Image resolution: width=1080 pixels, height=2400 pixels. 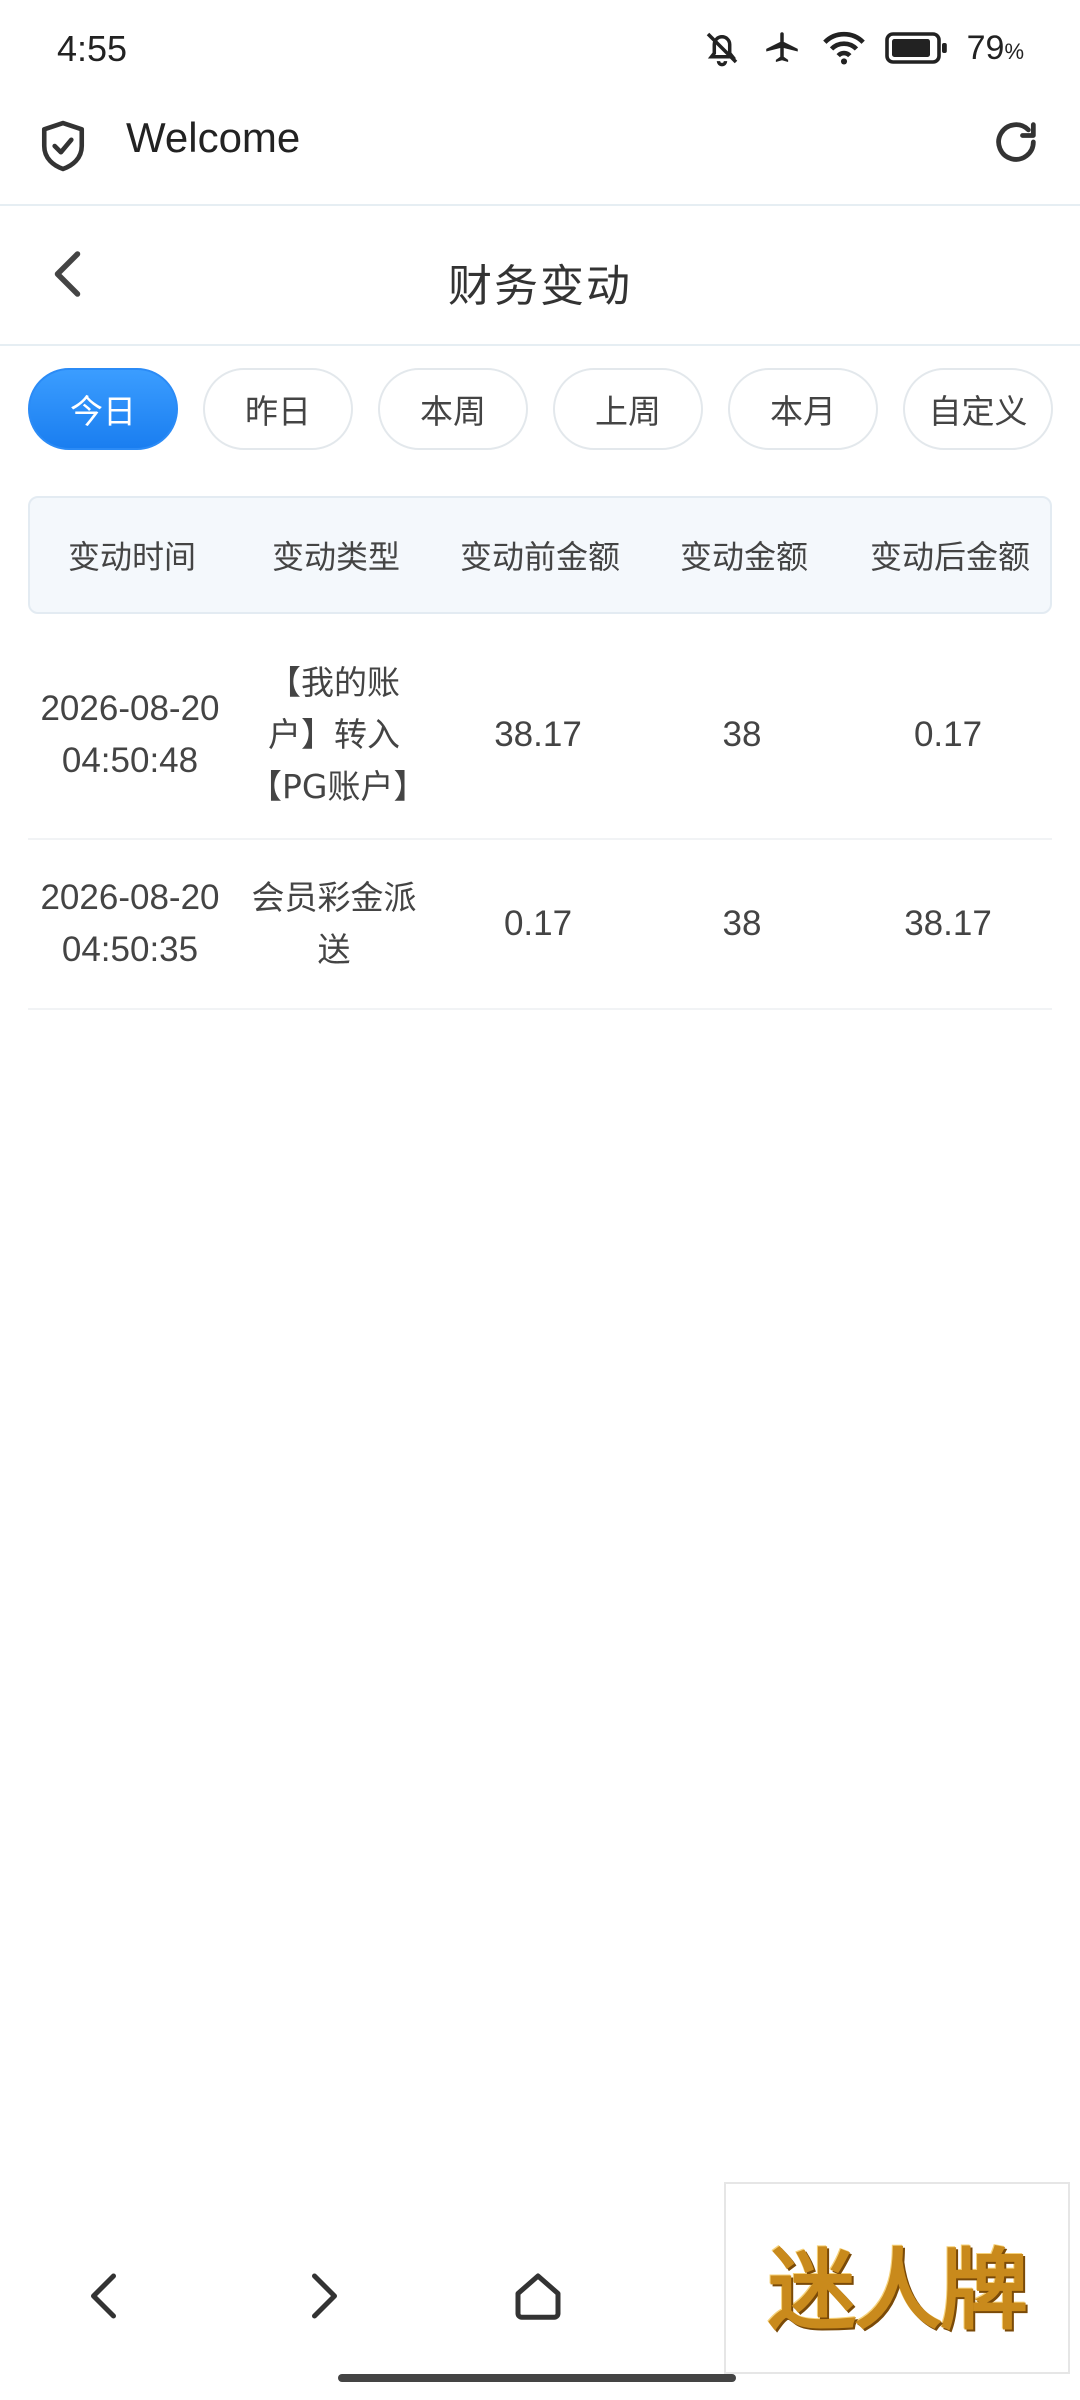 What do you see at coordinates (338, 734) in the screenshot?
I see `cell-type: 【我的账户】转入【PG账户】` at bounding box center [338, 734].